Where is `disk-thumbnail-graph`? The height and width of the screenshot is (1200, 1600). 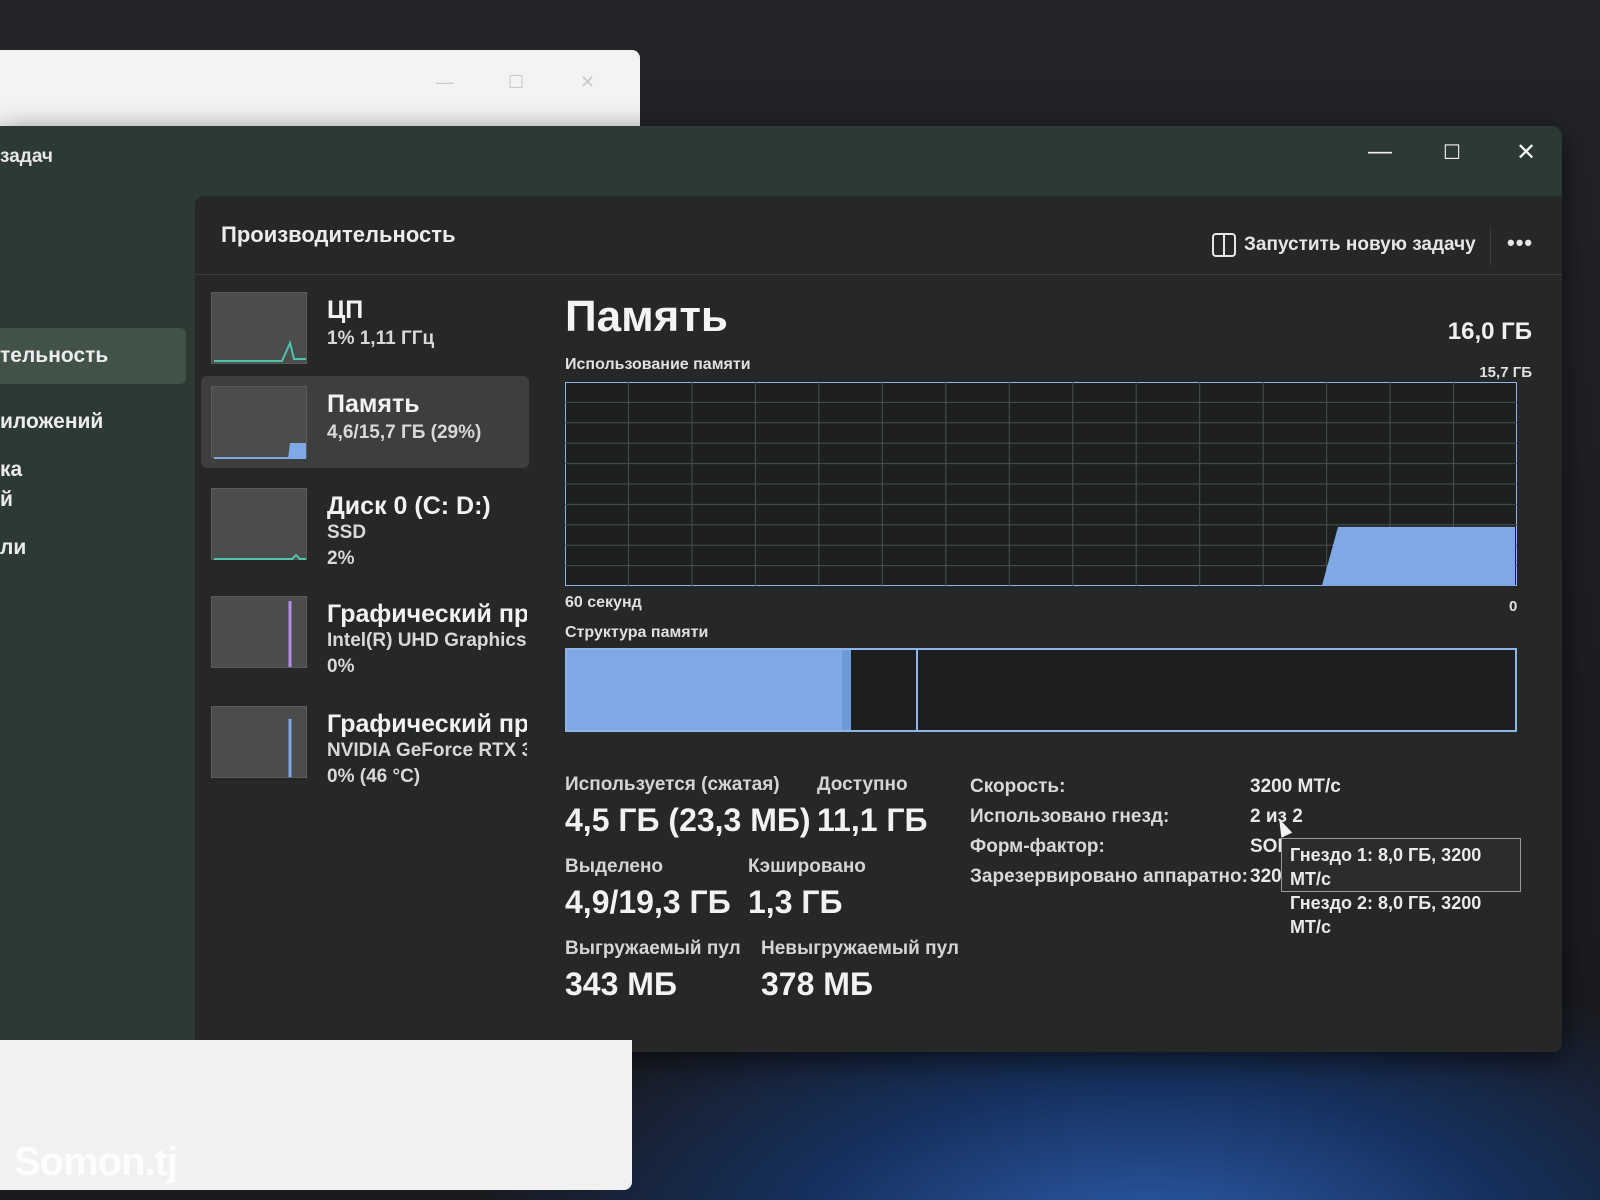
disk-thumbnail-graph is located at coordinates (259, 524).